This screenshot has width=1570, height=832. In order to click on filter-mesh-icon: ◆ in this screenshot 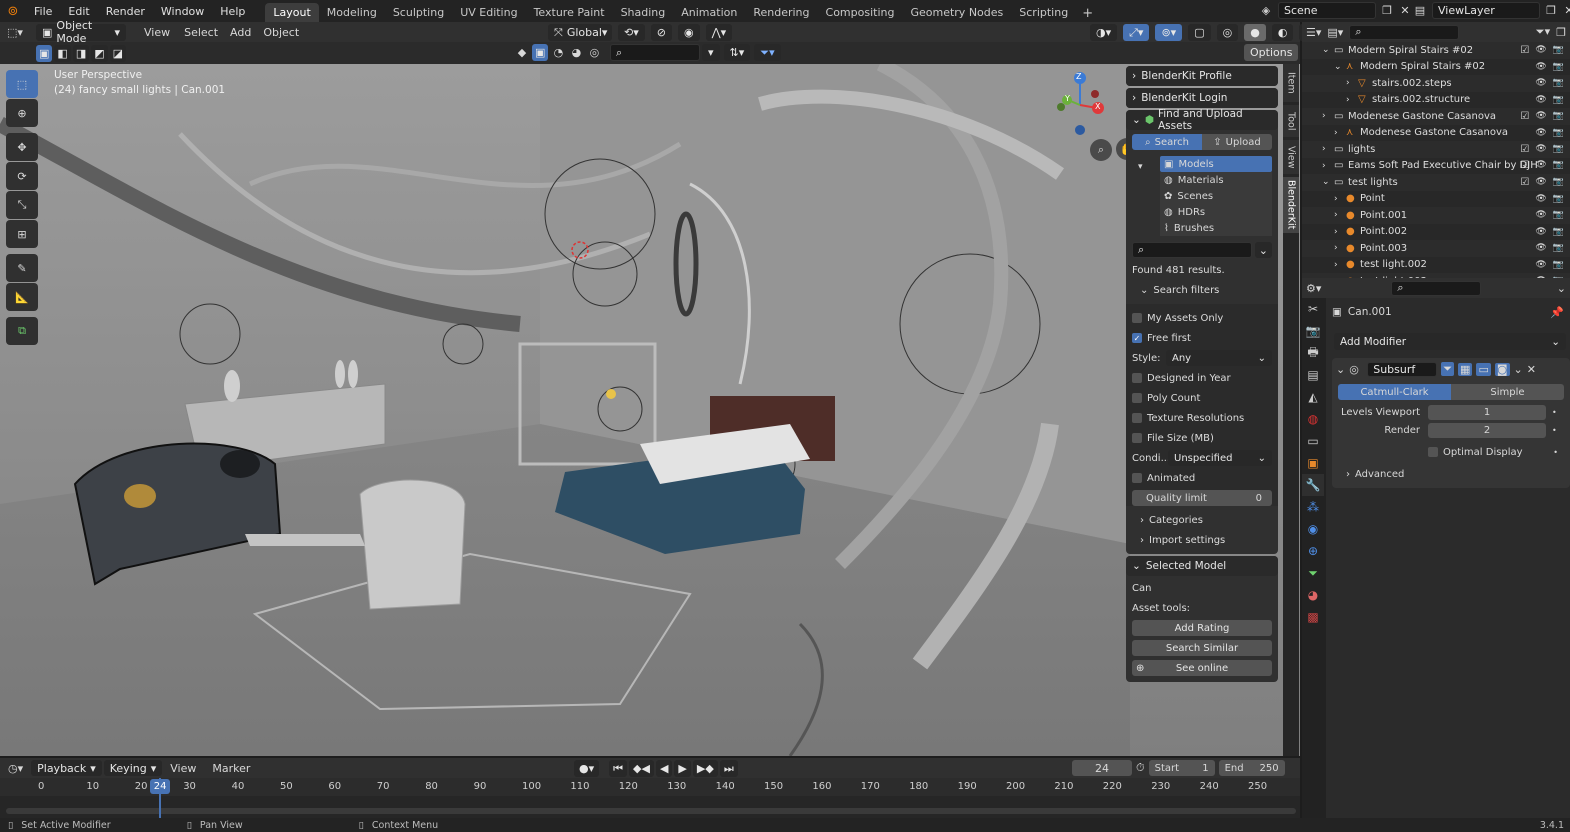, I will do `click(522, 52)`.